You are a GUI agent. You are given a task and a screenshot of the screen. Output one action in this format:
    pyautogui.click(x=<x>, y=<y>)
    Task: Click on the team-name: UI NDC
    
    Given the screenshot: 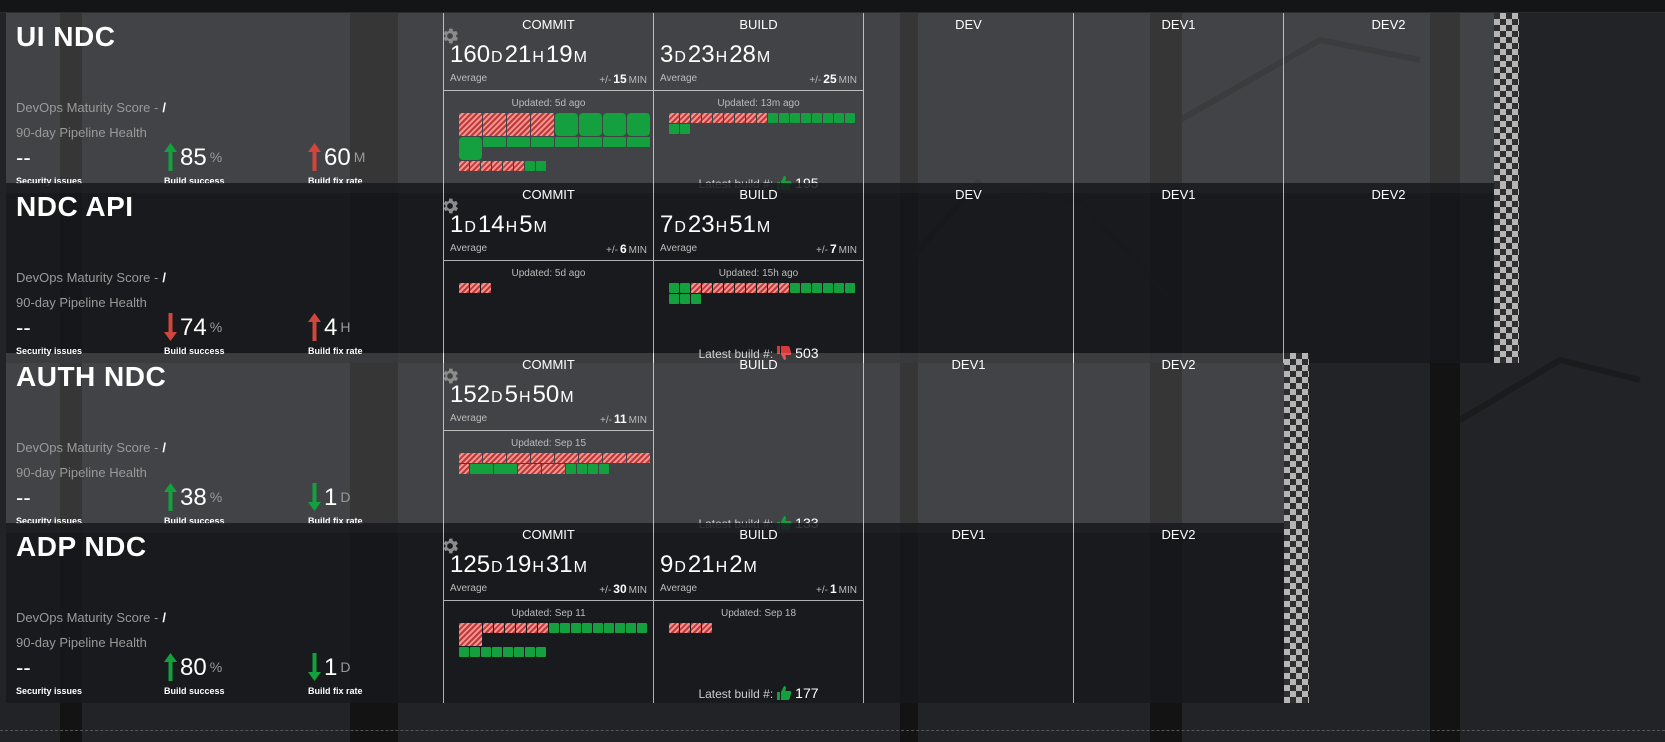 What is the action you would take?
    pyautogui.click(x=65, y=37)
    